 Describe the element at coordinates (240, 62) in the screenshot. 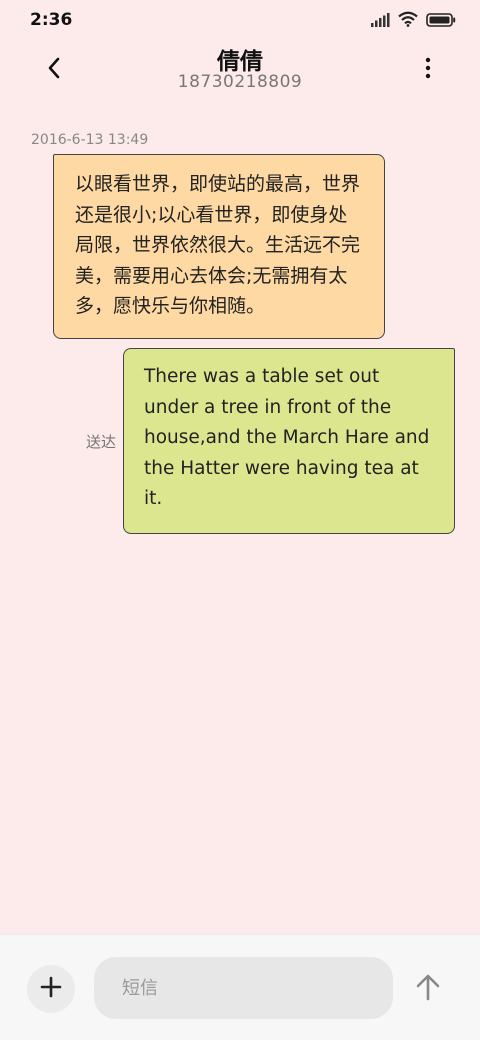

I see `contact-name: 倩倩` at that location.